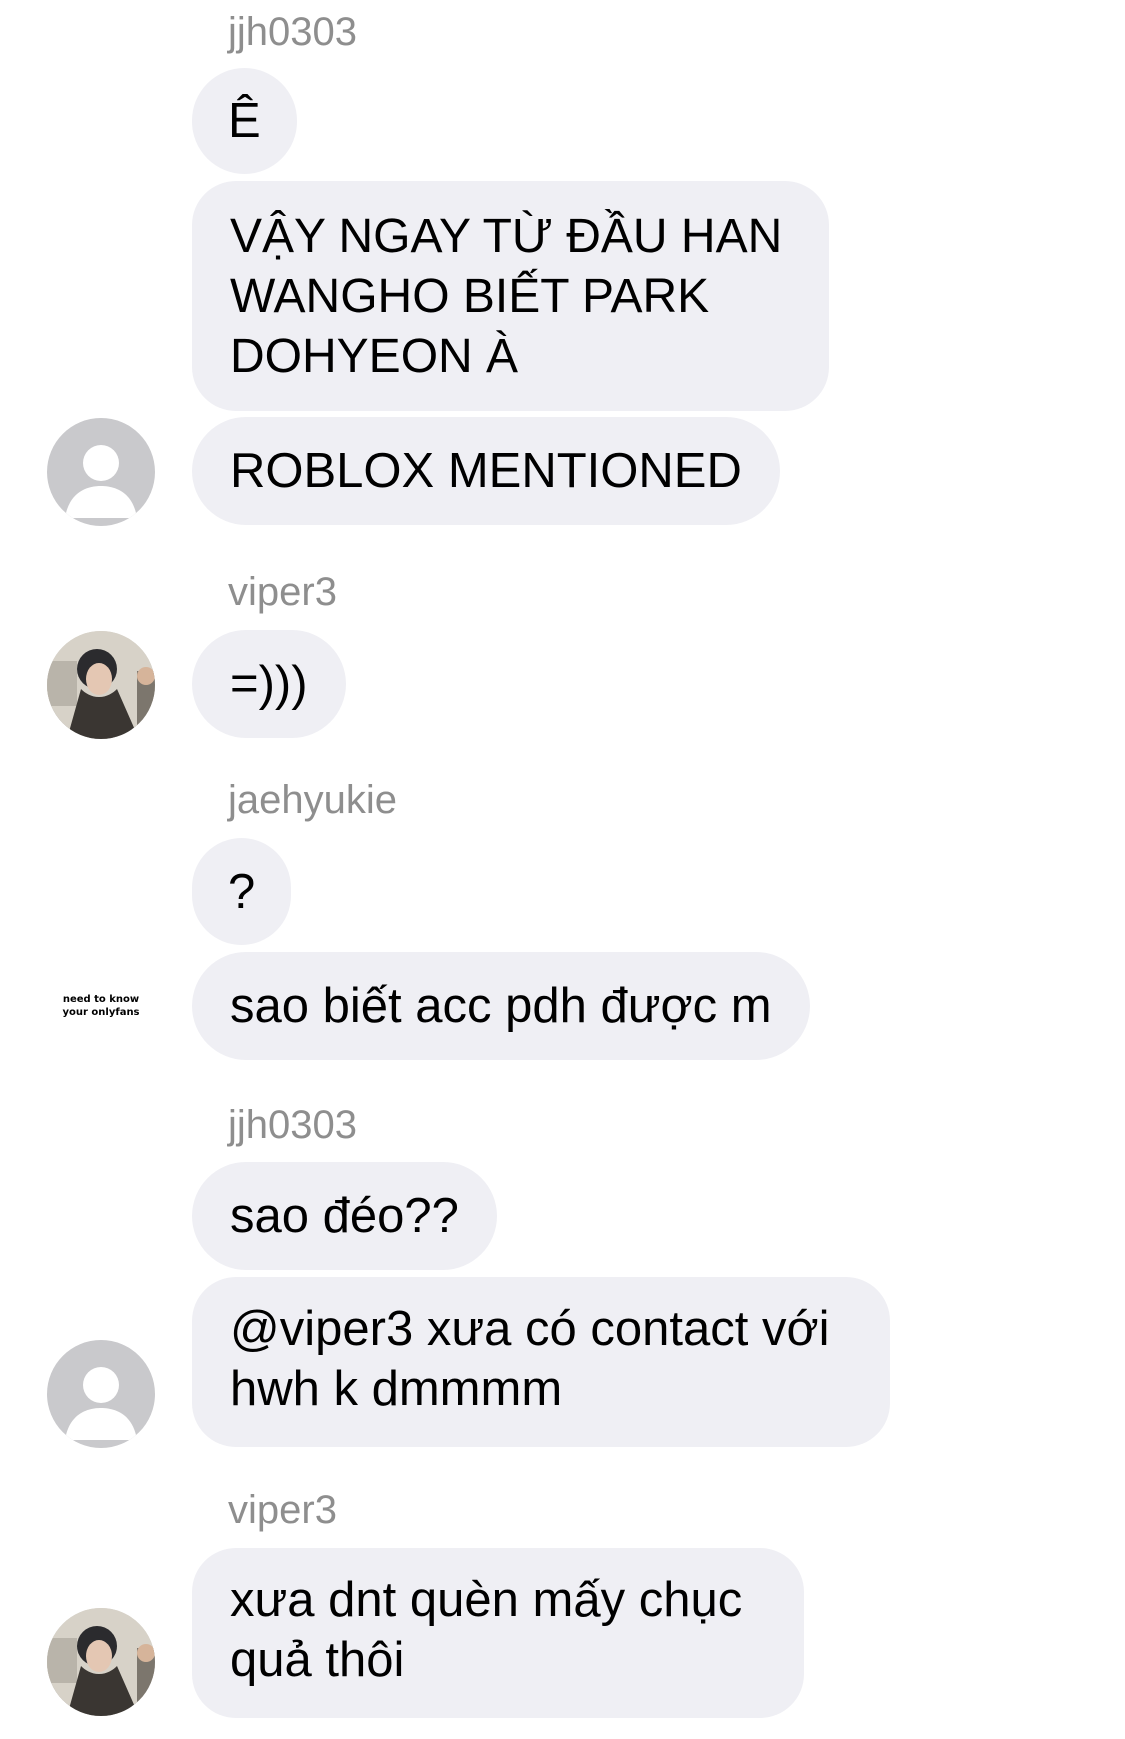 This screenshot has height=1739, width=1125. What do you see at coordinates (486, 1630) in the screenshot?
I see `message-text: xưa dnt quèn mấy chục quả thôi` at bounding box center [486, 1630].